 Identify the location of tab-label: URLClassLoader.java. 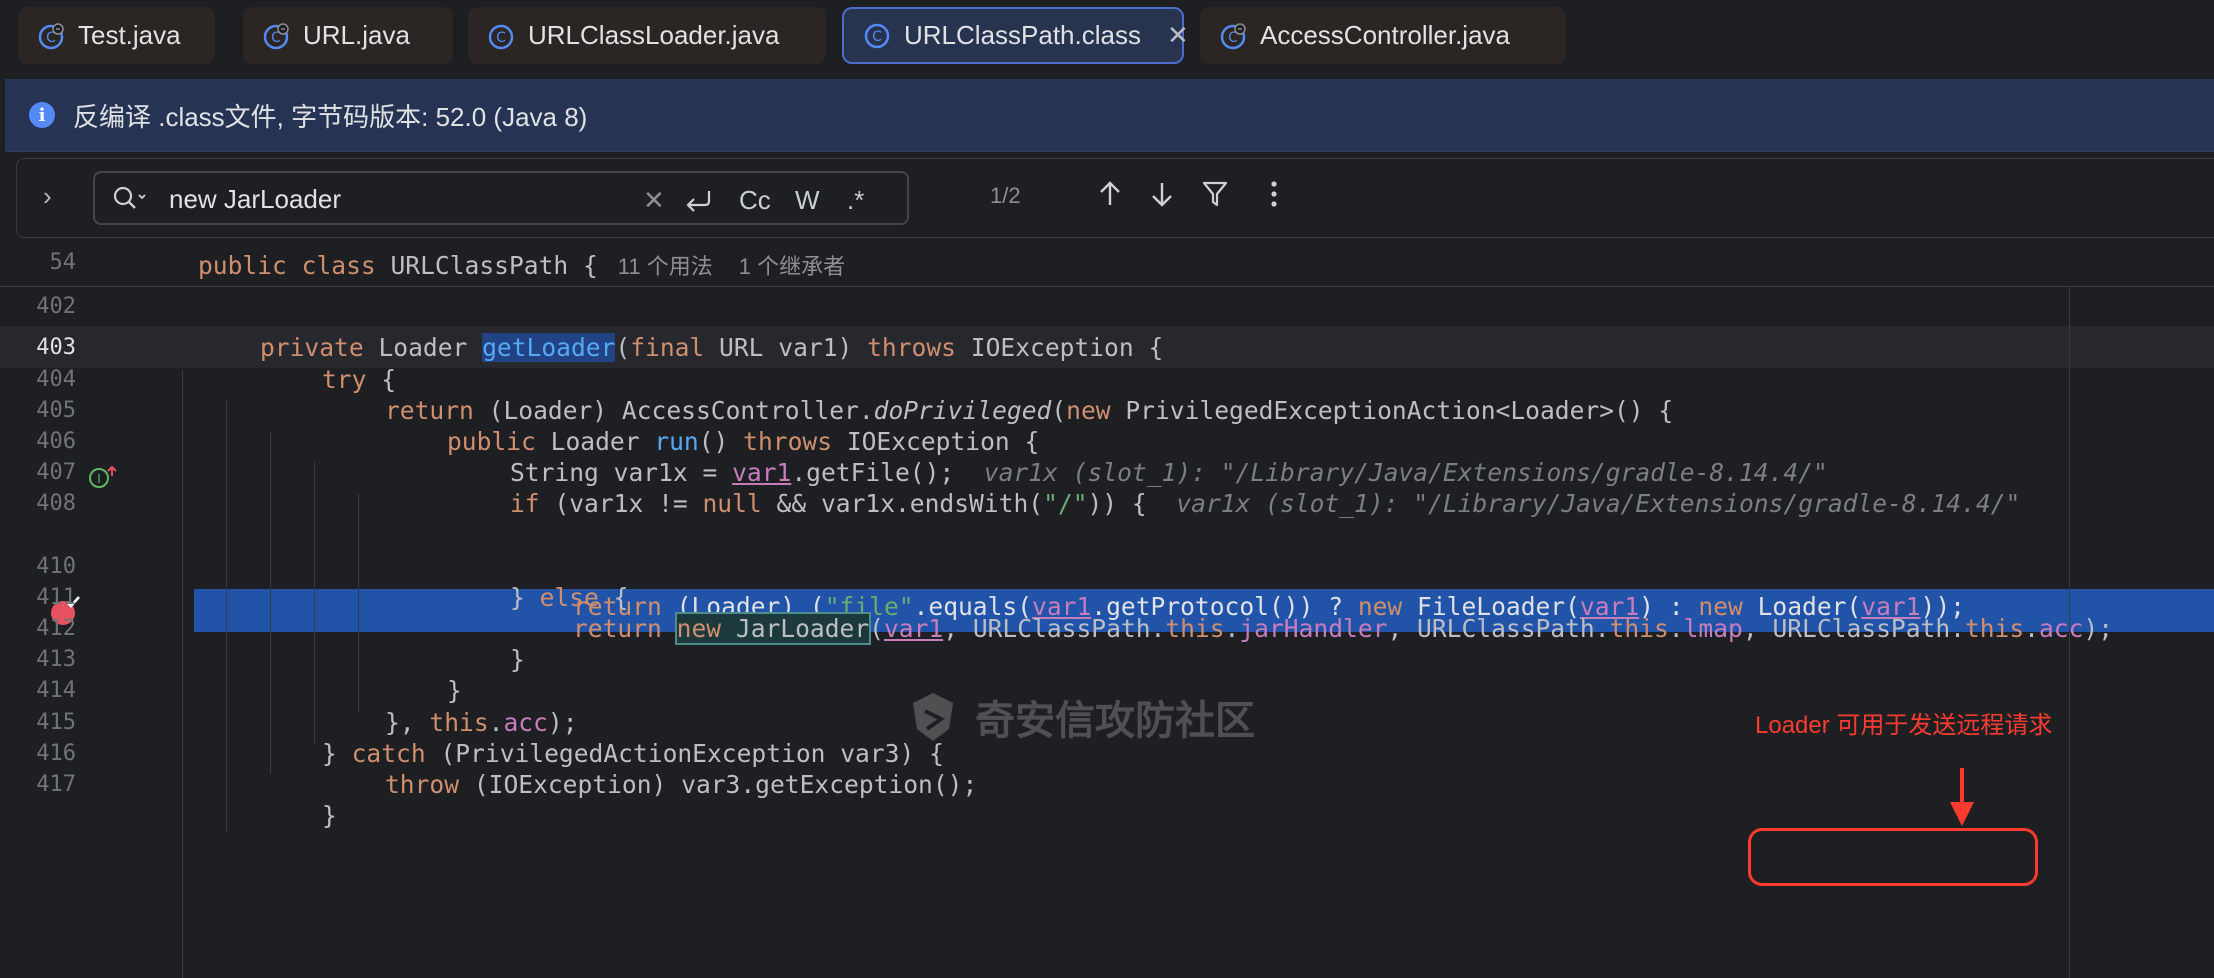
(654, 35).